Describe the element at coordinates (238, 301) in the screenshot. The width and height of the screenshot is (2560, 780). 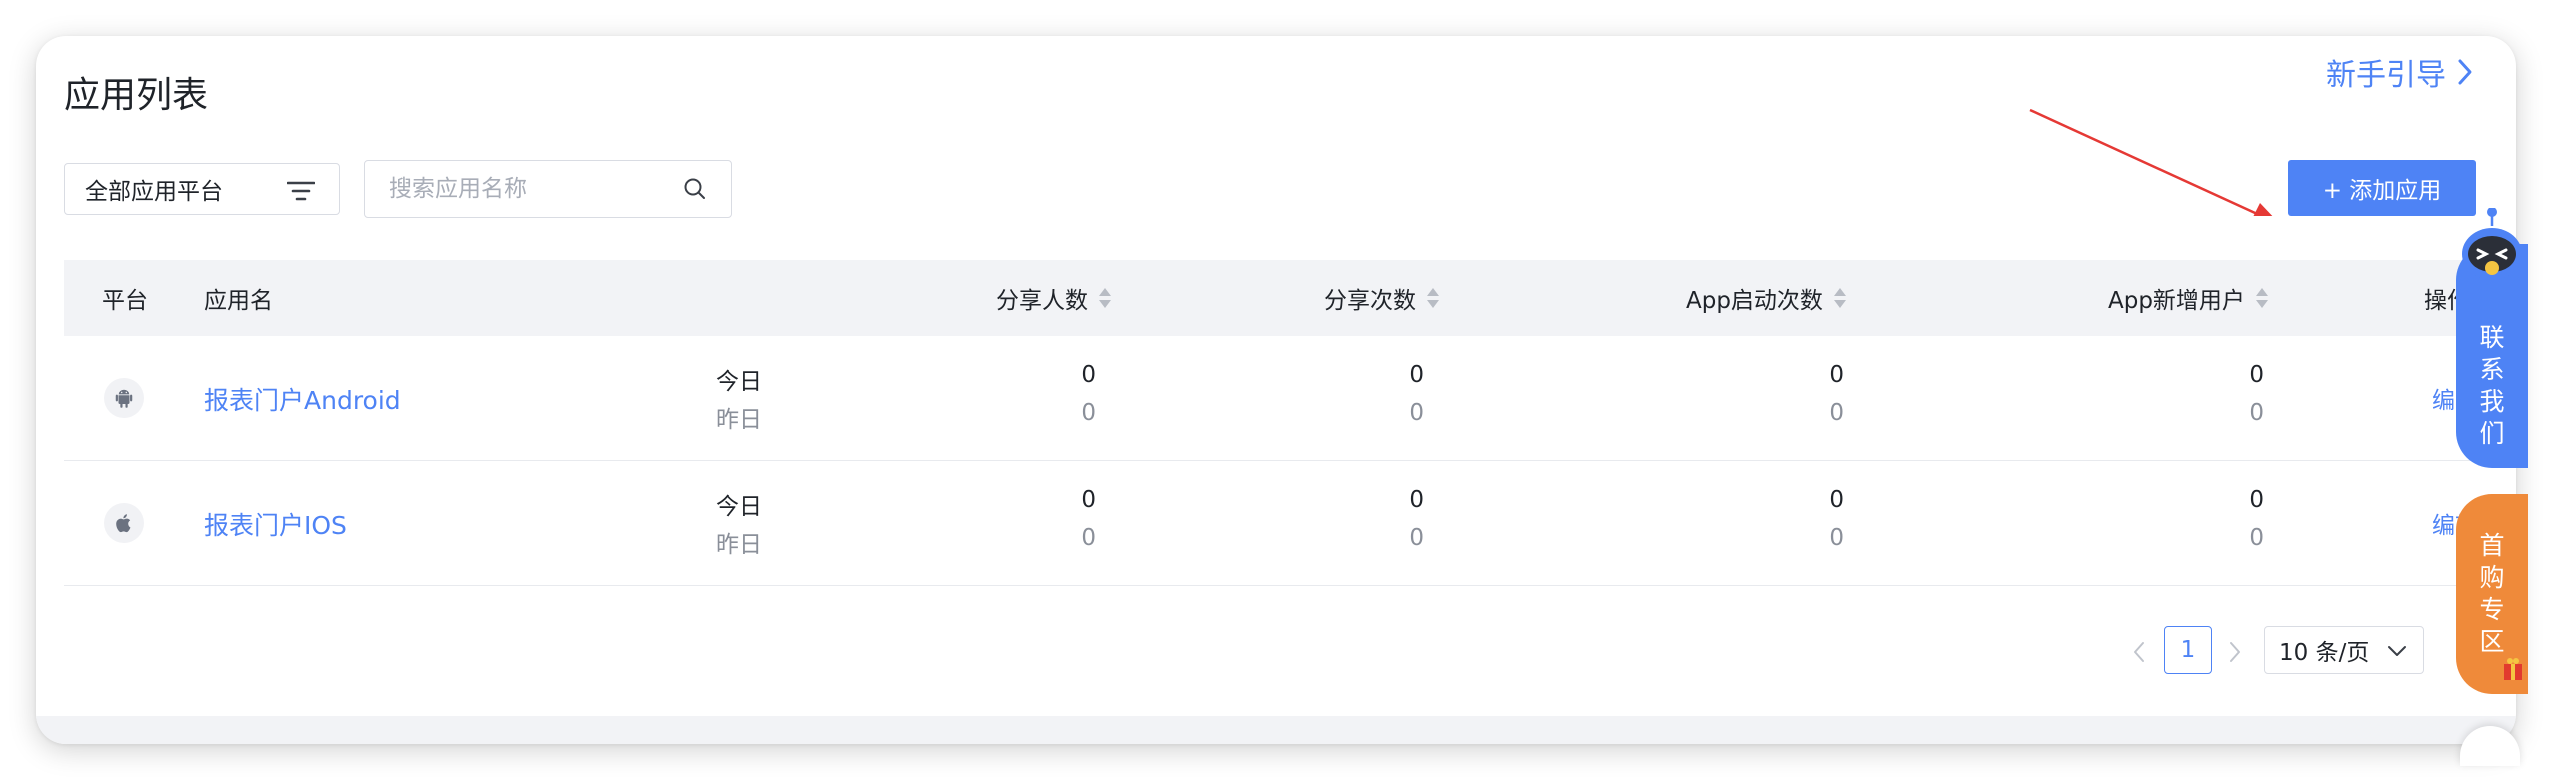
I see `col-app-name-label: 应用名` at that location.